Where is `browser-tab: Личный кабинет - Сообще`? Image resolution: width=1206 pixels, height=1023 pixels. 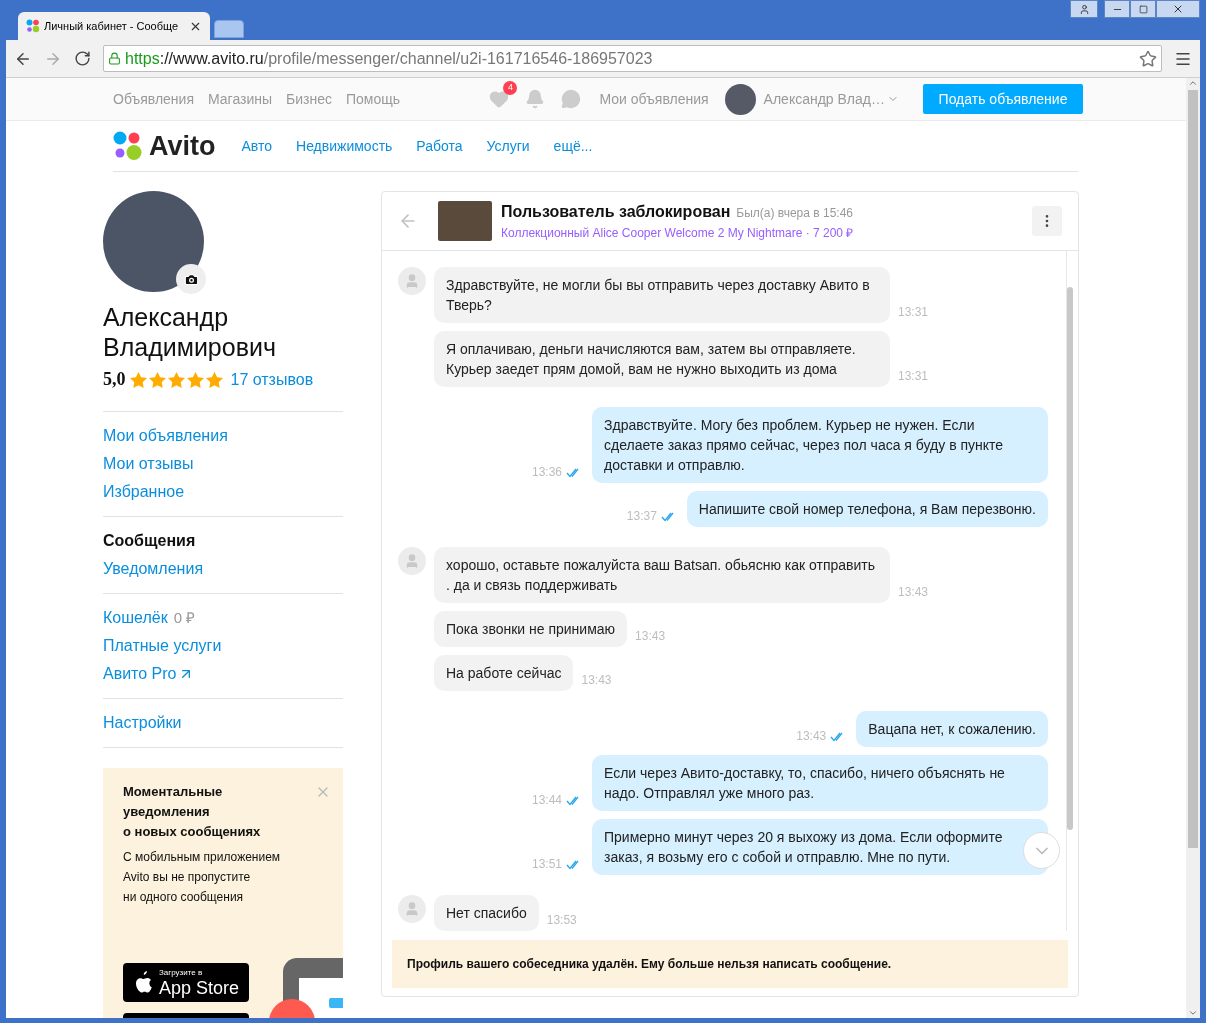 browser-tab: Личный кабинет - Сообще is located at coordinates (114, 26).